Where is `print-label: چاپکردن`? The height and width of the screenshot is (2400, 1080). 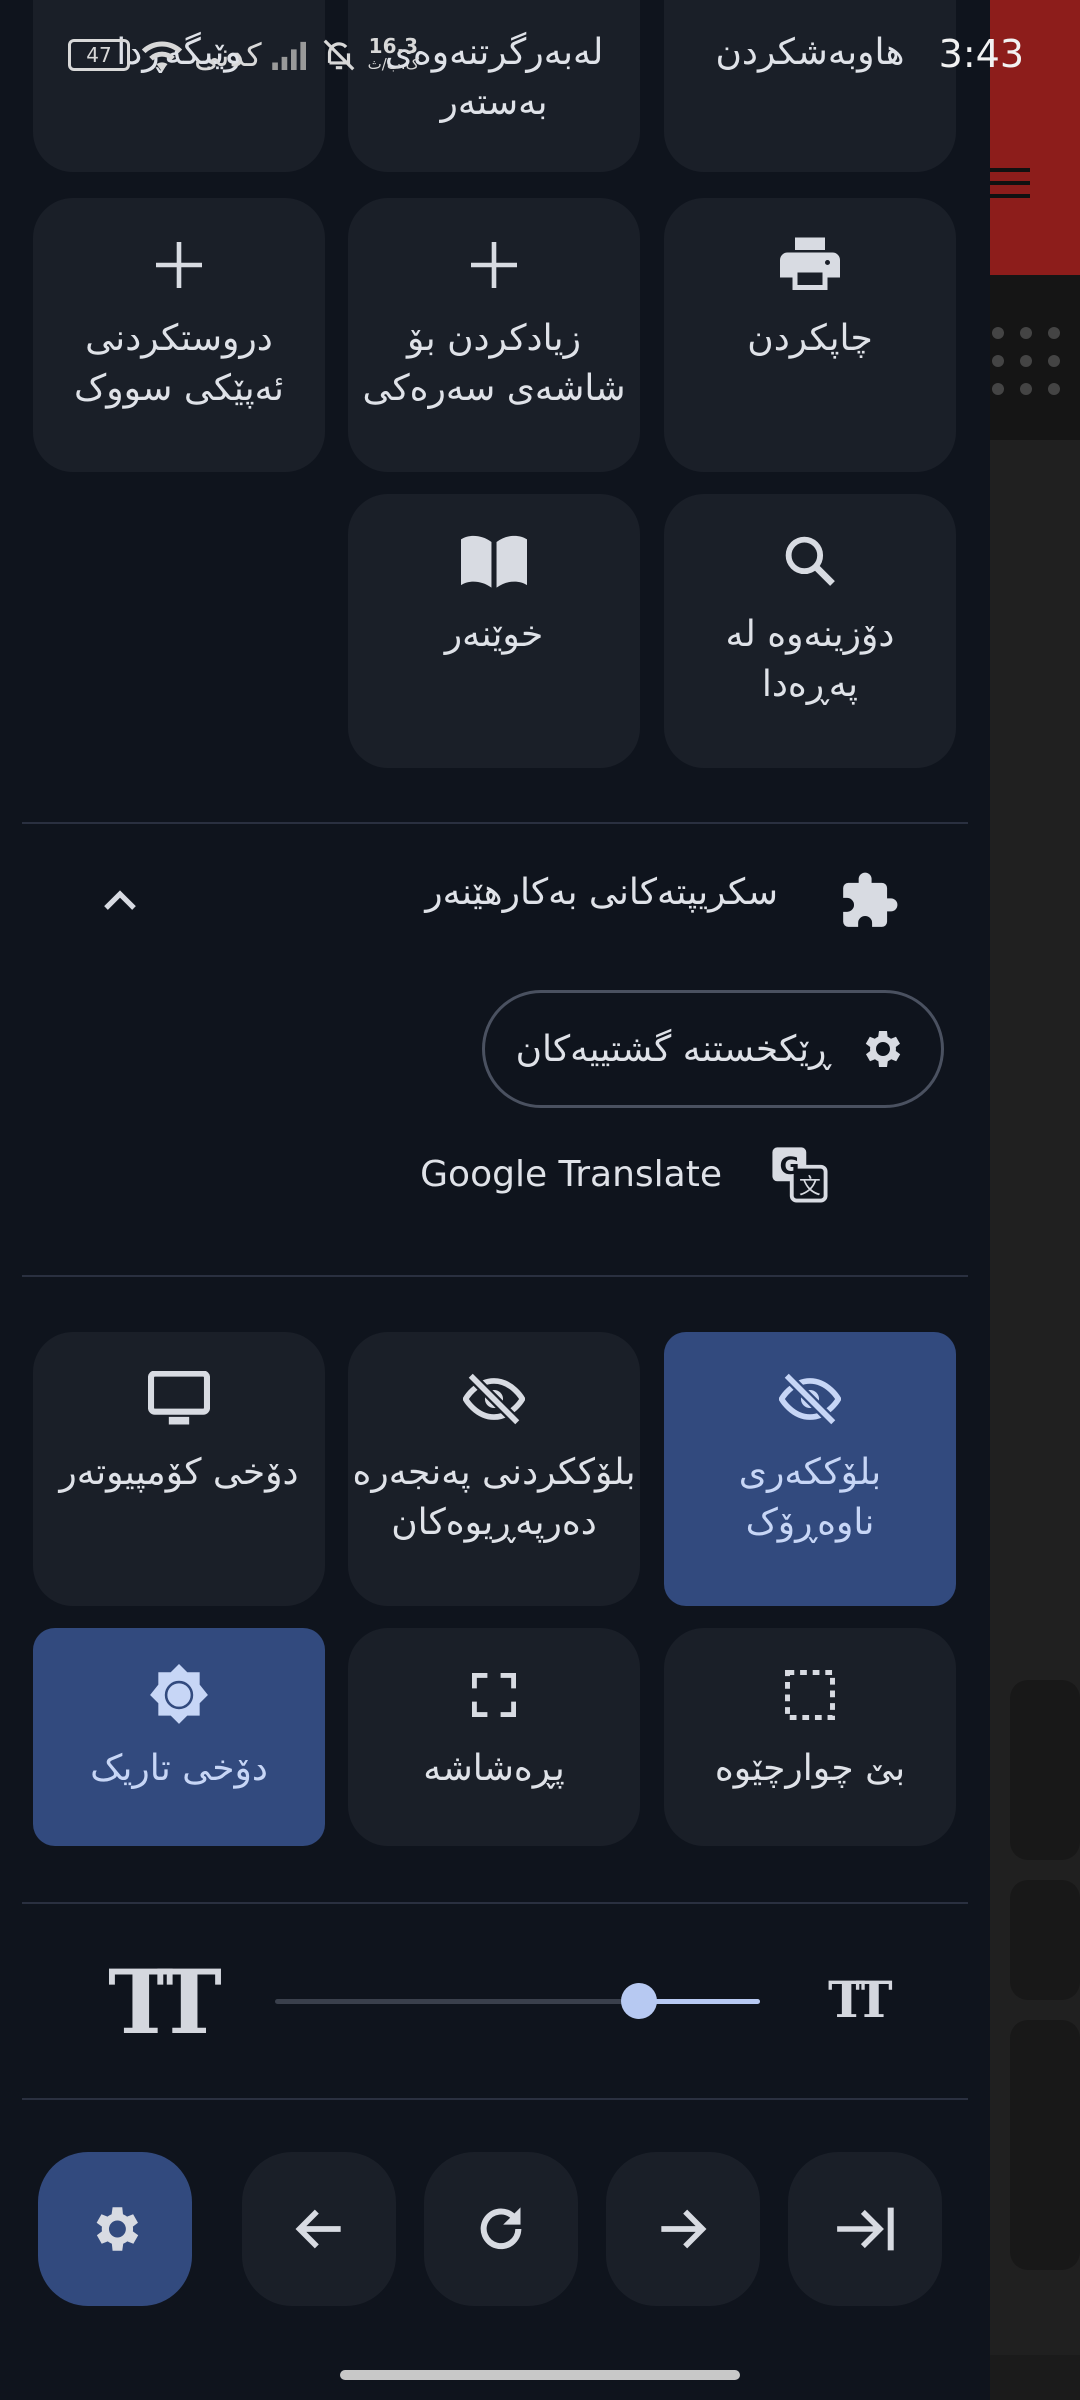
print-label: چاپکردن is located at coordinates (810, 338).